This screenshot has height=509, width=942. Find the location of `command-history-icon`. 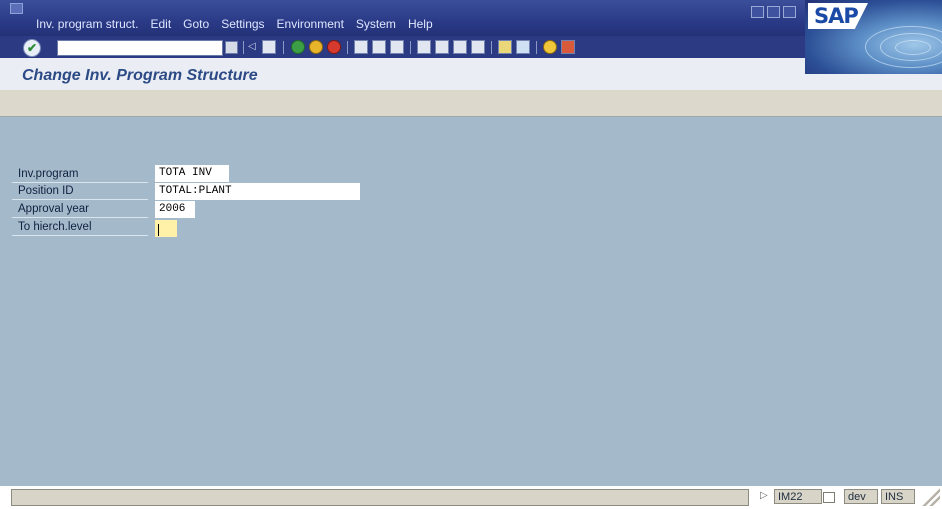

command-history-icon is located at coordinates (231, 47).